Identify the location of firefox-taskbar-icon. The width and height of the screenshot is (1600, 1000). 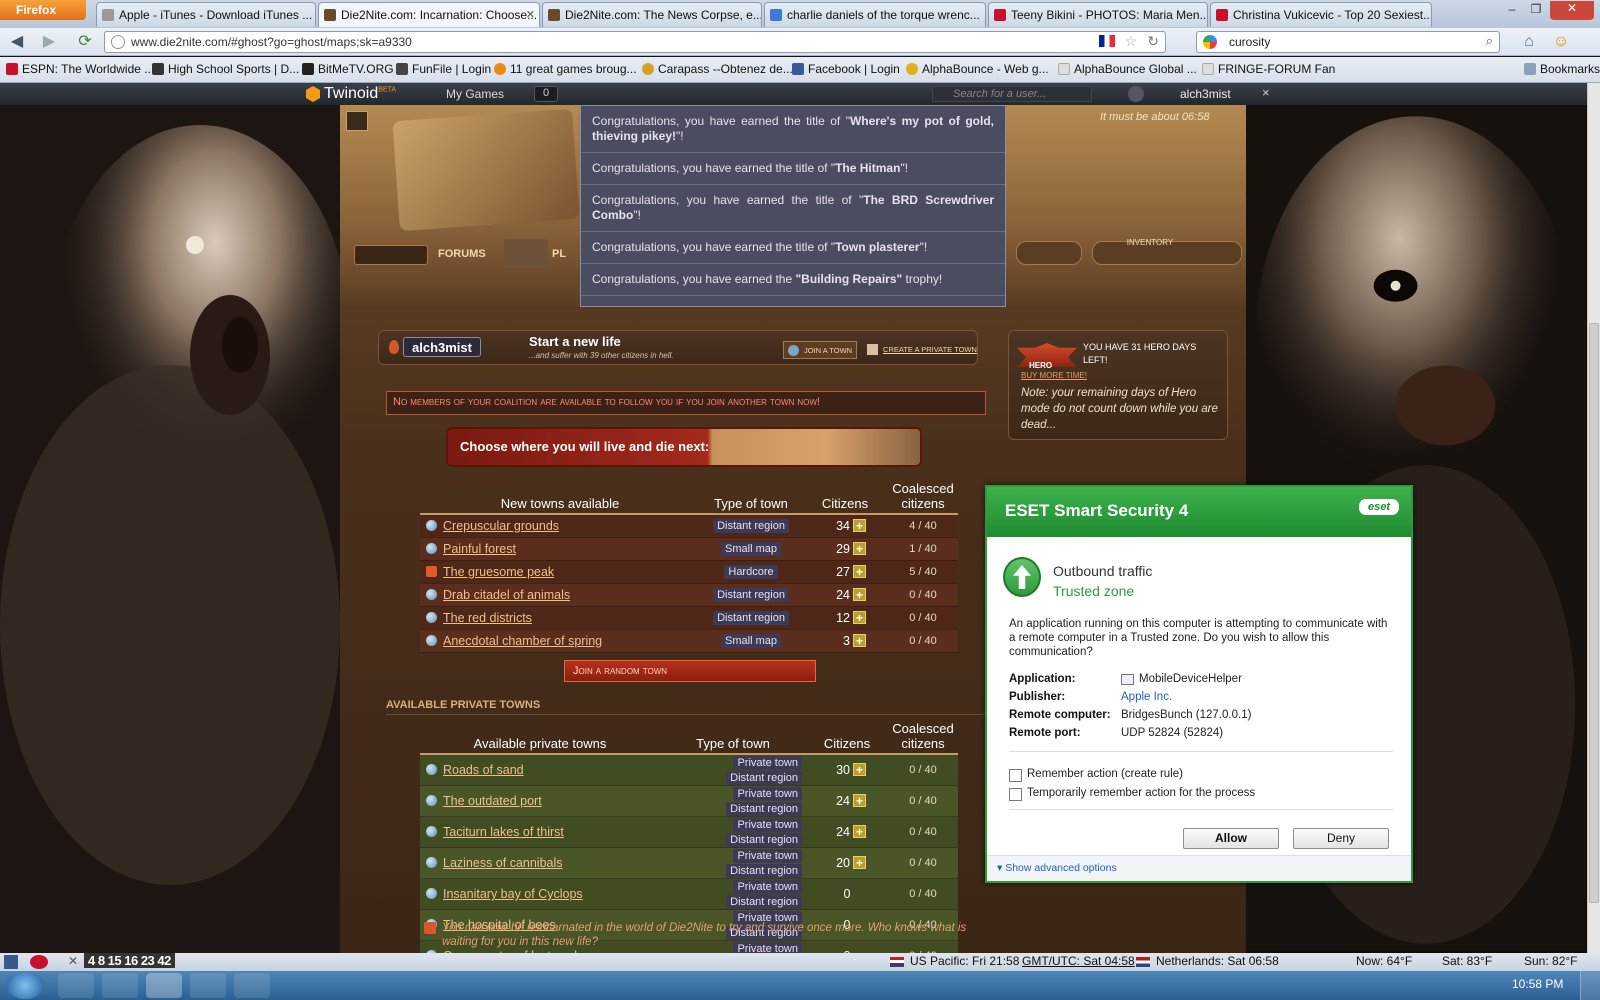
(164, 985).